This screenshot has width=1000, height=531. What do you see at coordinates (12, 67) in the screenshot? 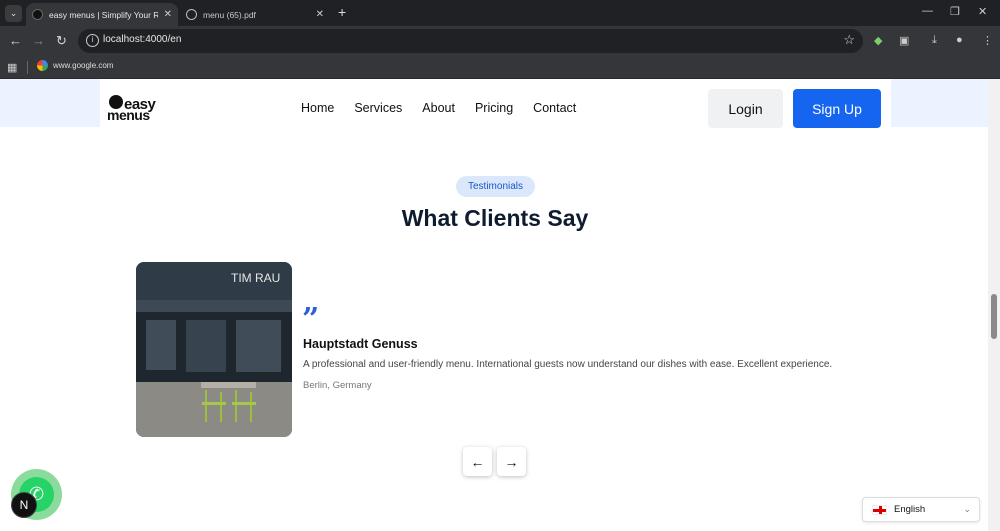
I see `apps-grid-icon: ▦` at bounding box center [12, 67].